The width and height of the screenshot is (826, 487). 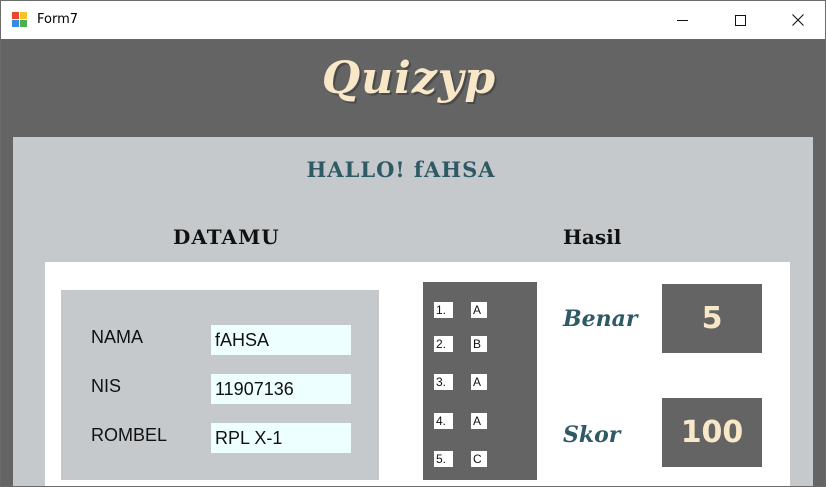 I want to click on minimize-icon, so click(x=682, y=20).